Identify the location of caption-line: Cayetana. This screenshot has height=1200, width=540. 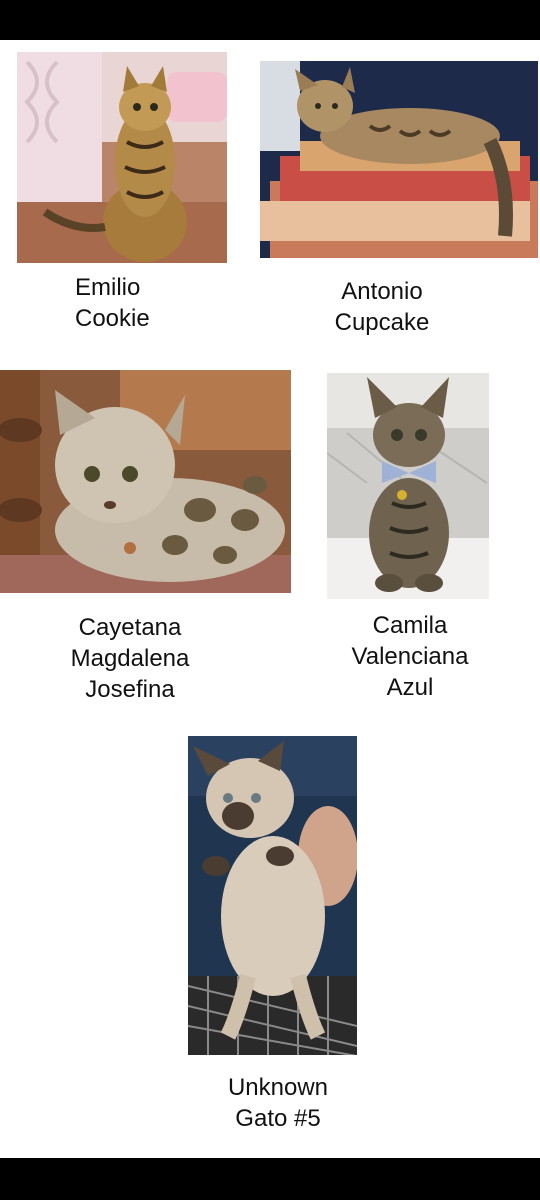
(130, 627).